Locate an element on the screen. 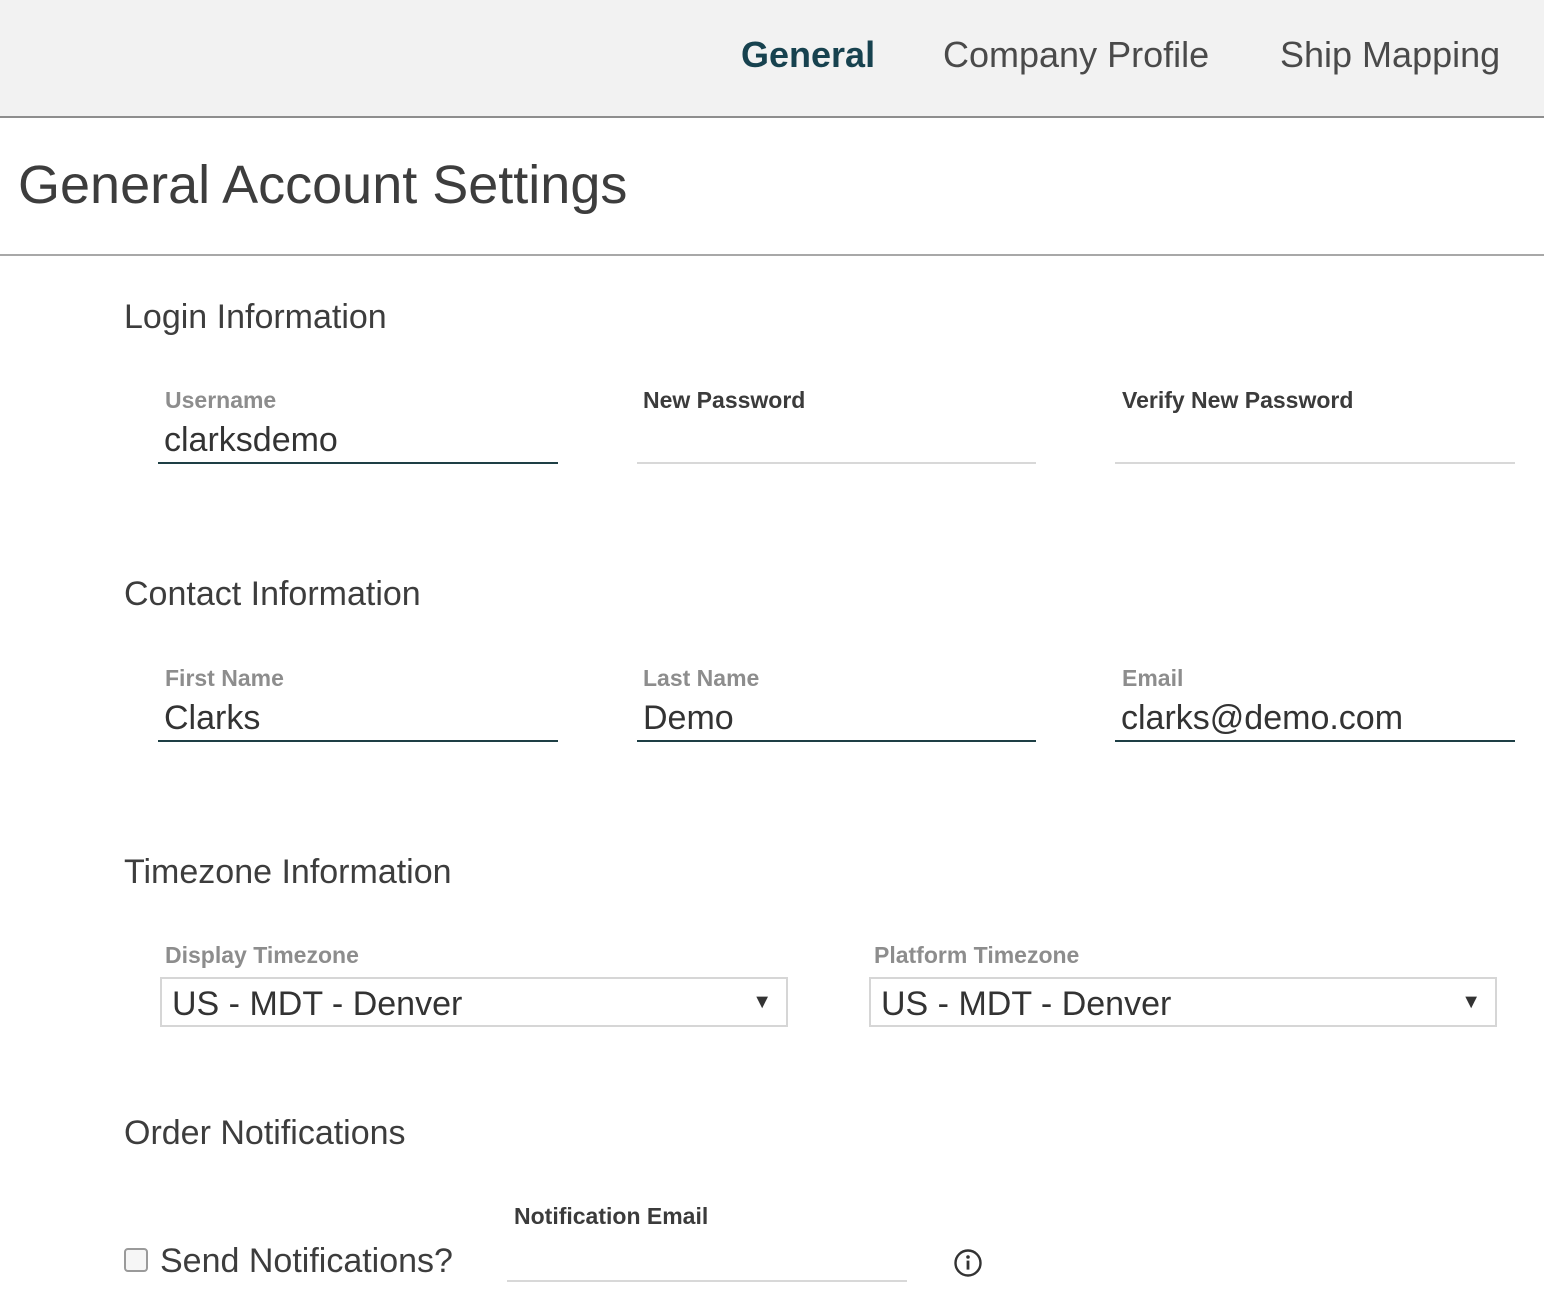 Image resolution: width=1544 pixels, height=1313 pixels. platform-timezone-select: US - MDT - Denver ▼ is located at coordinates (1183, 1002).